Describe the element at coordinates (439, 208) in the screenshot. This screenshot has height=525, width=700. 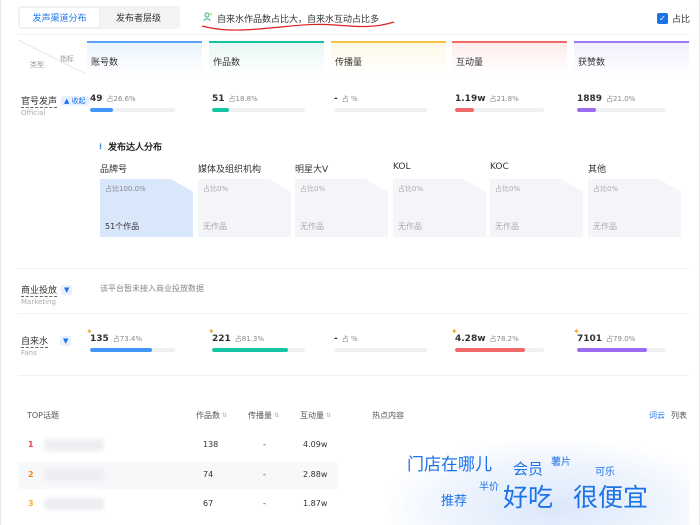
I see `dist-card-kol: 占比0% 无作品` at that location.